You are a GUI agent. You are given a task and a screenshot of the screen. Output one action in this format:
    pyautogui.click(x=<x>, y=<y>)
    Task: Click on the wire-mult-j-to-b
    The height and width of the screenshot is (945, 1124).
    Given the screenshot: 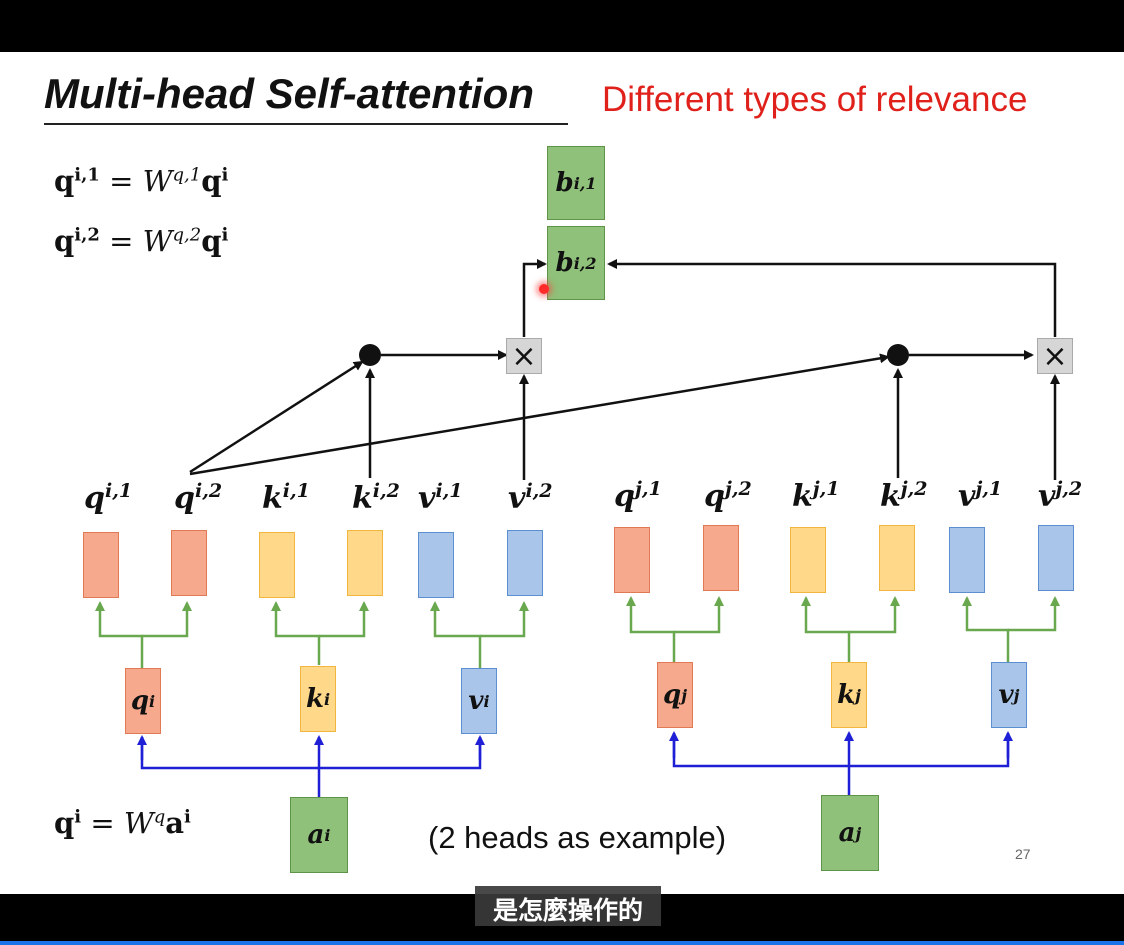 What is the action you would take?
    pyautogui.click(x=832, y=298)
    